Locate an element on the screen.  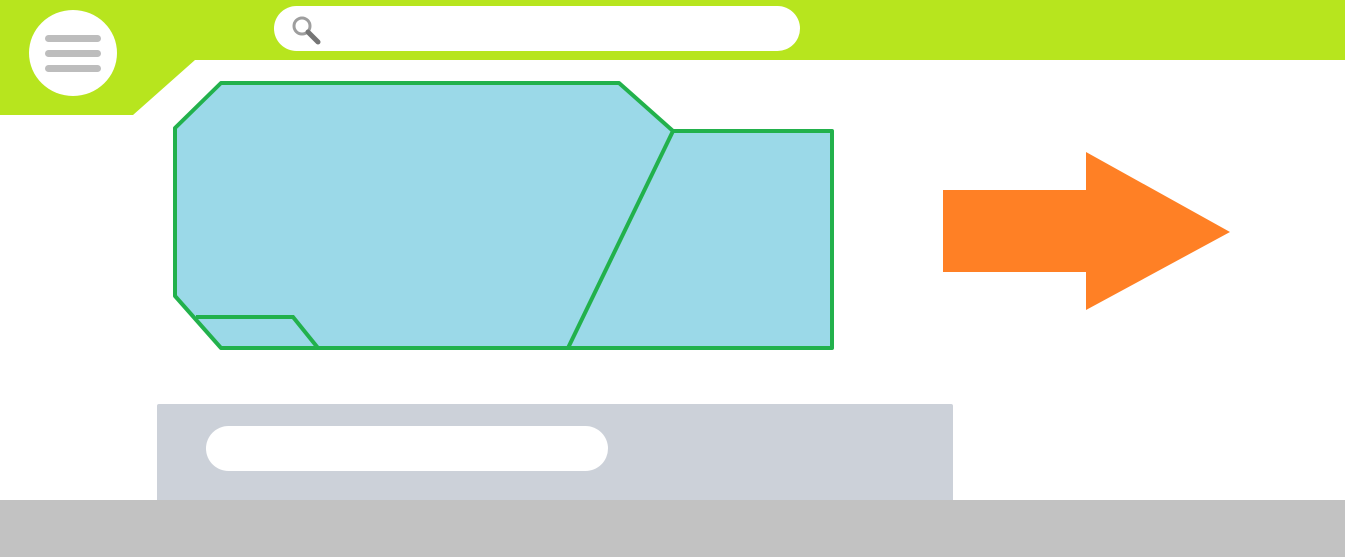
bottom-panel is located at coordinates (555, 459).